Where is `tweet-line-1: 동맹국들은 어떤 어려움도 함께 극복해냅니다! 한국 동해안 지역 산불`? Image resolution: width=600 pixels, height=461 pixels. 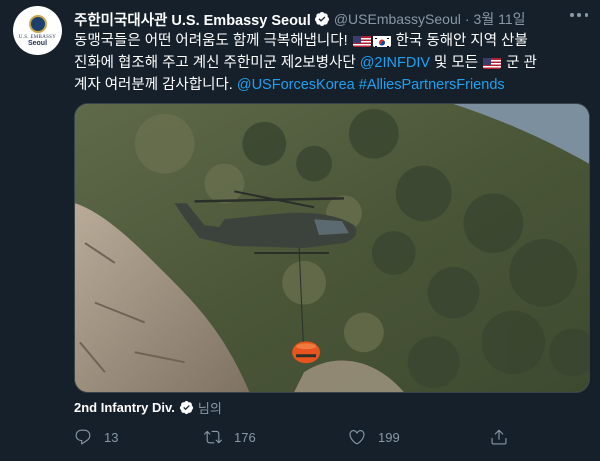 tweet-line-1: 동맹국들은 어떤 어려움도 함께 극복해냅니다! 한국 동해안 지역 산불 is located at coordinates (332, 41).